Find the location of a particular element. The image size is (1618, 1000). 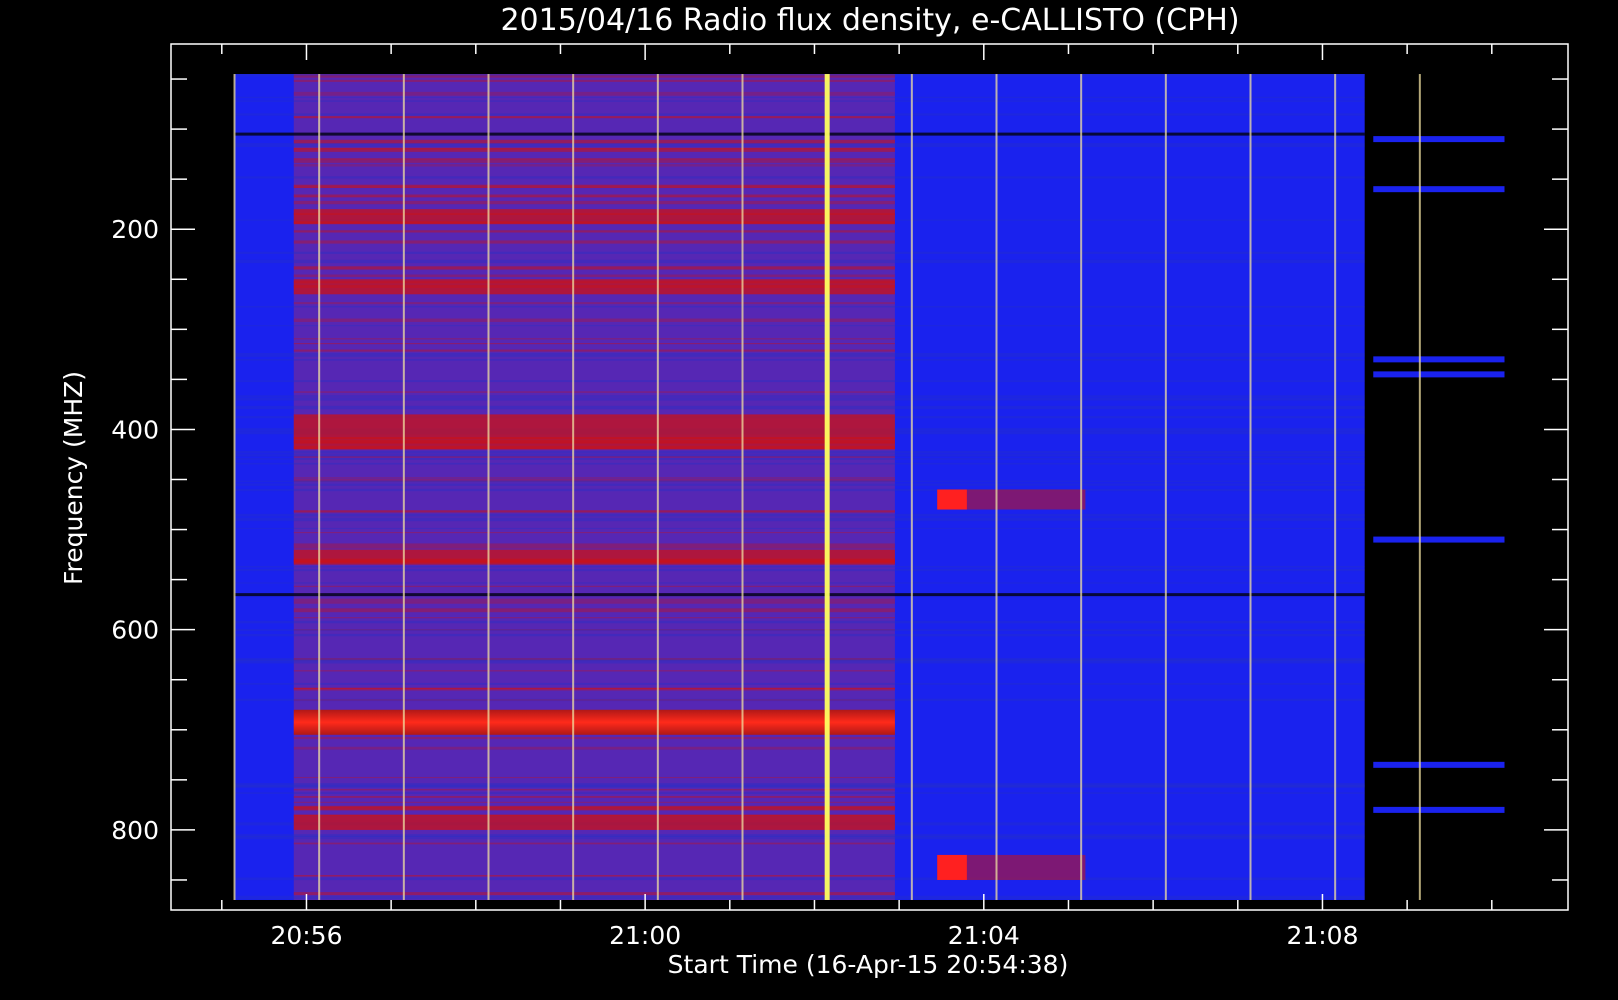

y-tick-label: 200 is located at coordinates (135, 229).